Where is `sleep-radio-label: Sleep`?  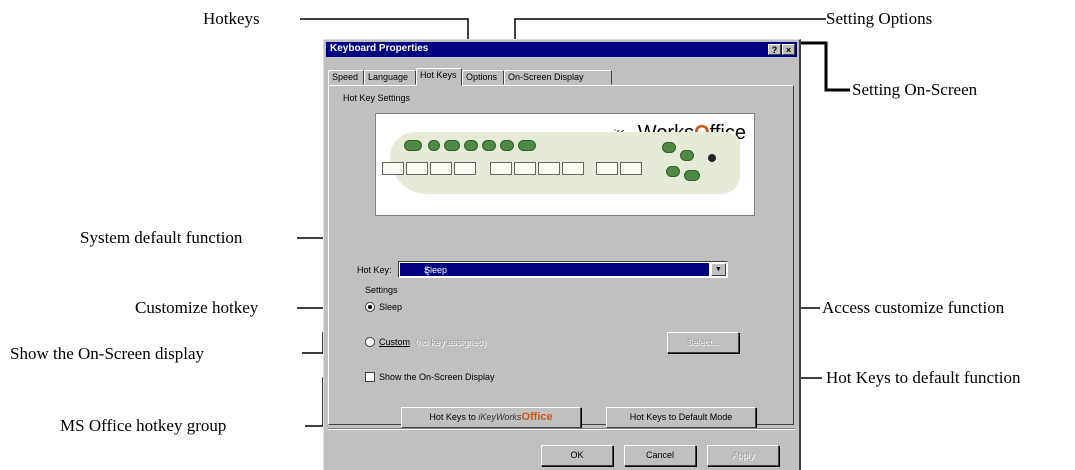 sleep-radio-label: Sleep is located at coordinates (391, 307).